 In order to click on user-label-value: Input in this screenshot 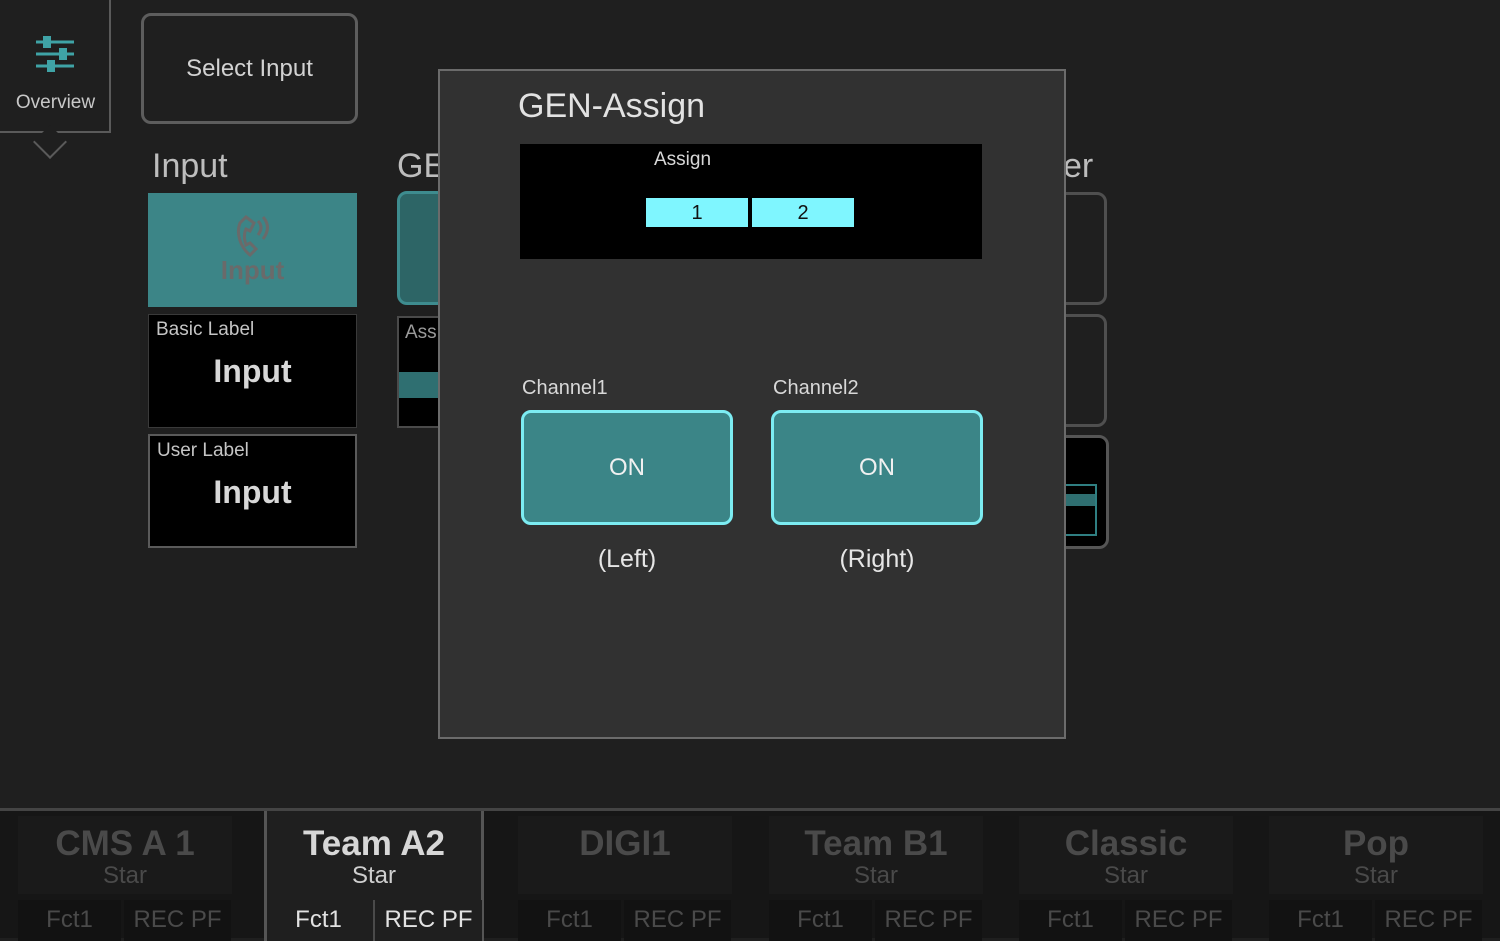, I will do `click(252, 492)`.